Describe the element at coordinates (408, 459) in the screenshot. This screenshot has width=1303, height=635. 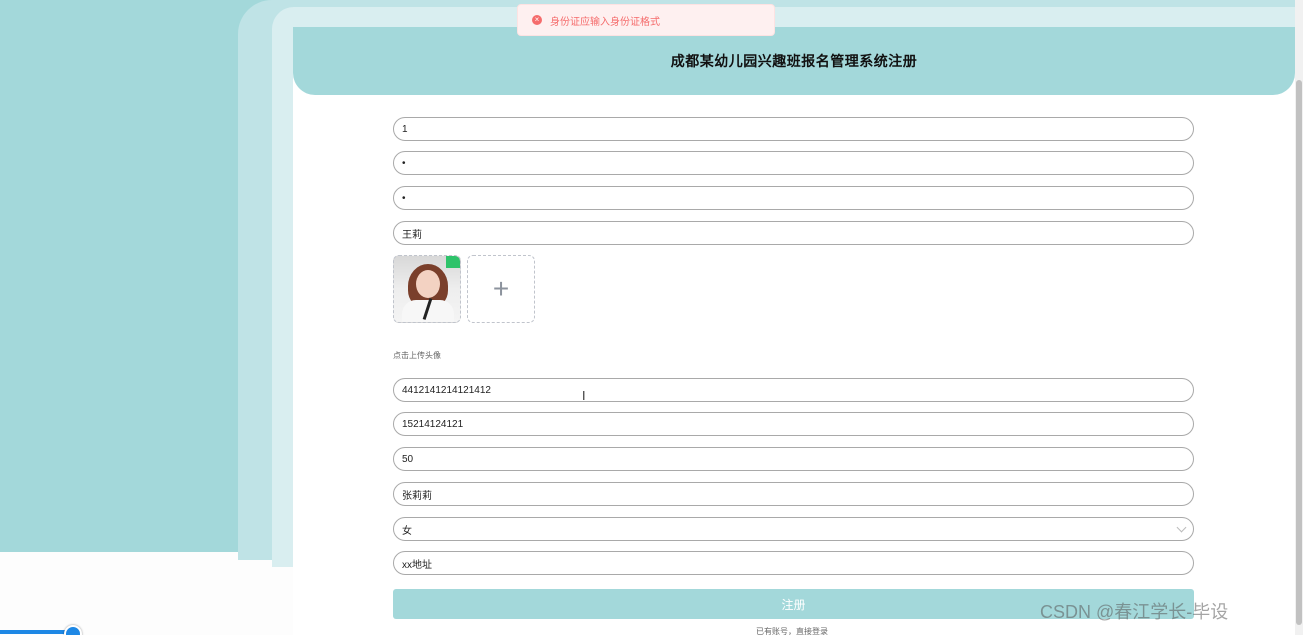
I see `age-value: 50` at that location.